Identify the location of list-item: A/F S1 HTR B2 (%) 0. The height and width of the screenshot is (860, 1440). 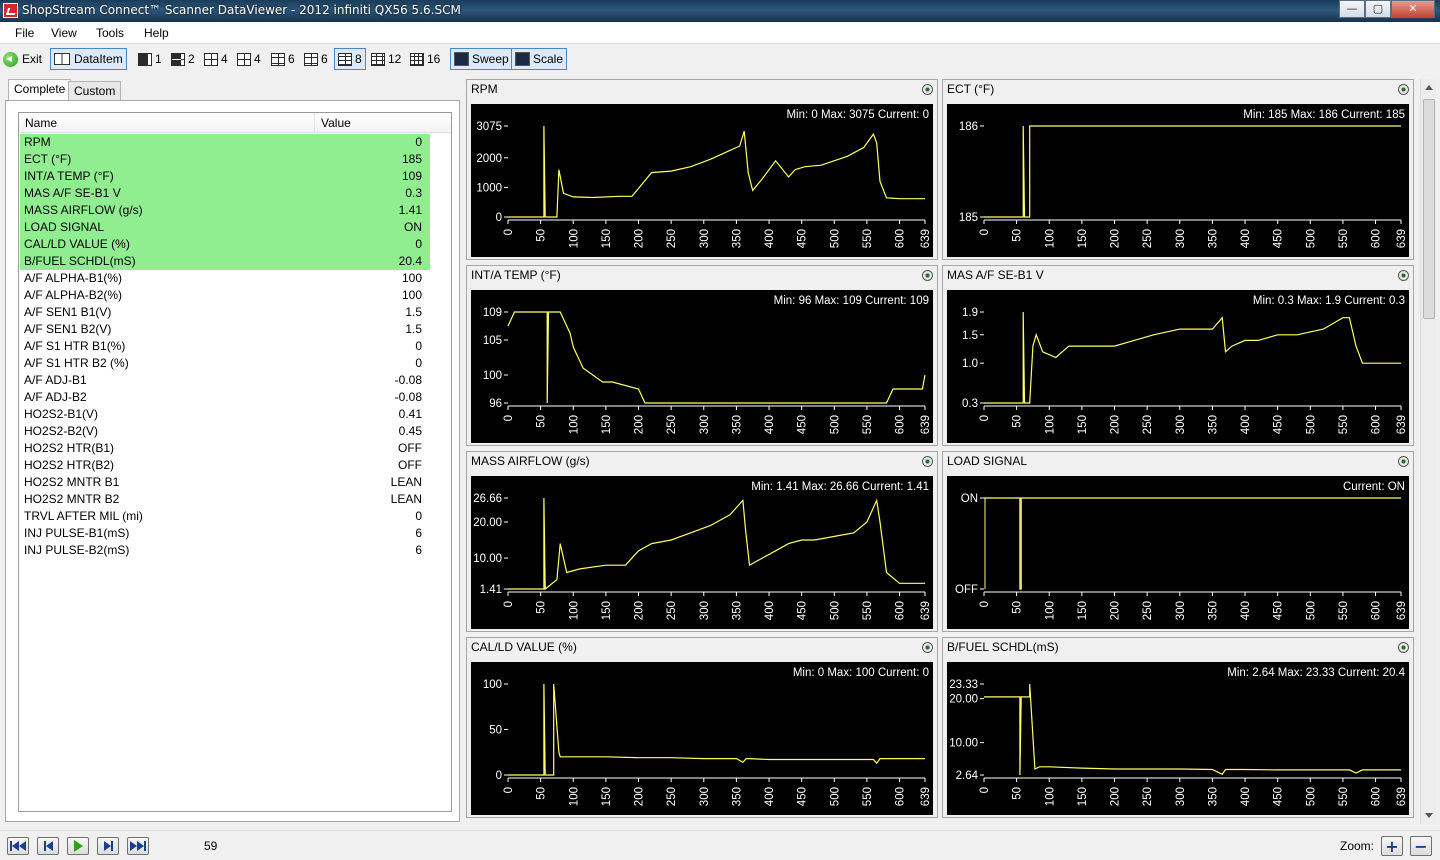
(225, 363).